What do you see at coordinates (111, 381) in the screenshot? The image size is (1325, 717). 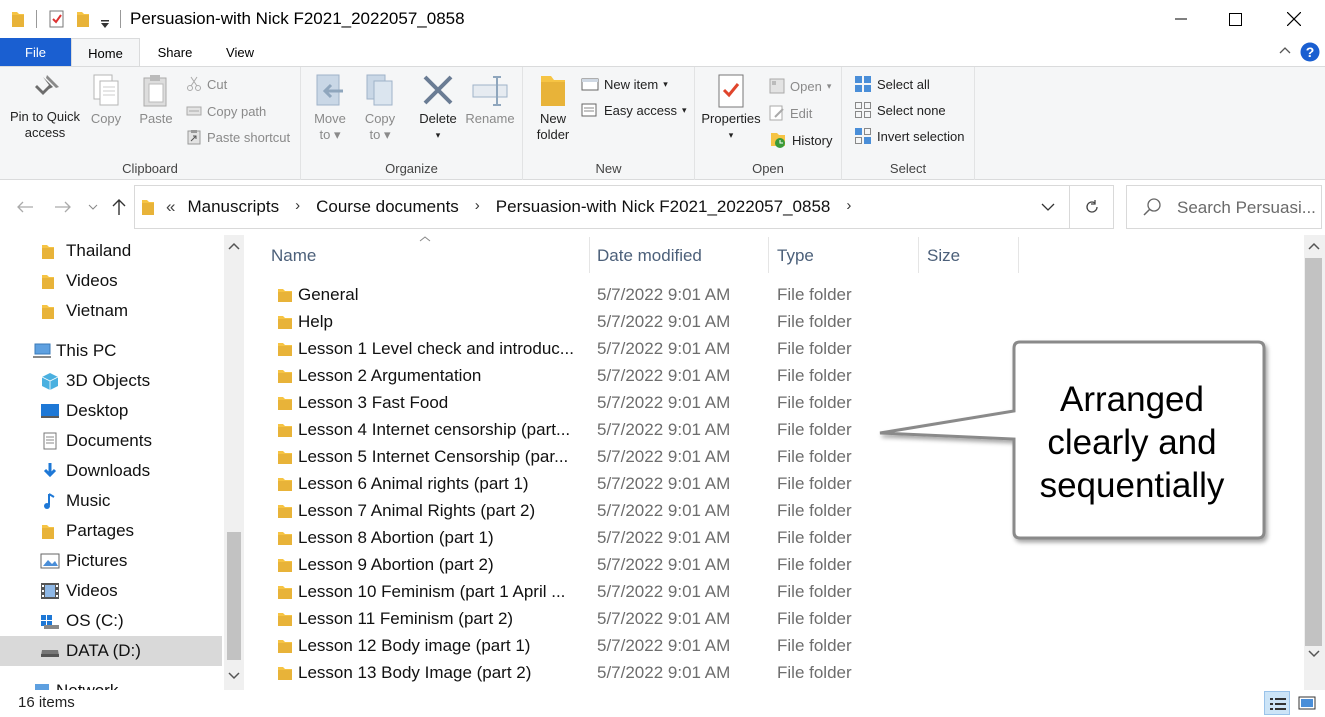 I see `nav-item-3d-objects: 3D Objects` at bounding box center [111, 381].